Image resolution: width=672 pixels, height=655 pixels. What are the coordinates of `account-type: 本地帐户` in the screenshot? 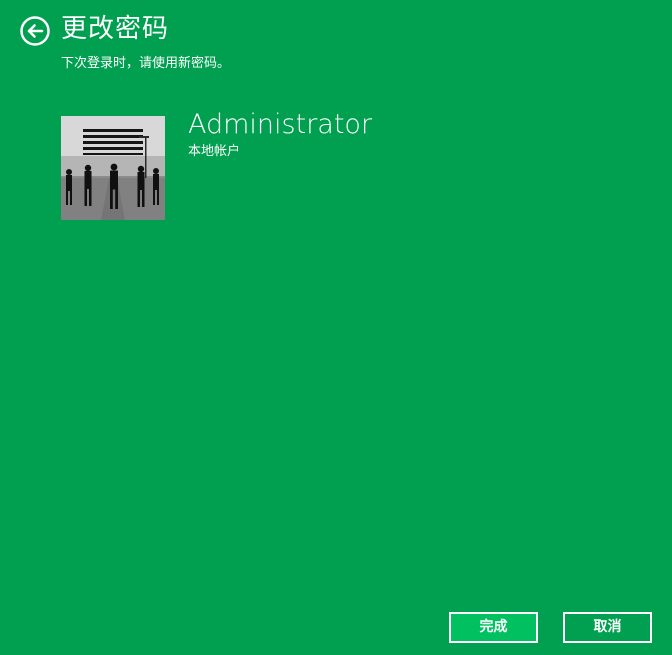 It's located at (214, 151).